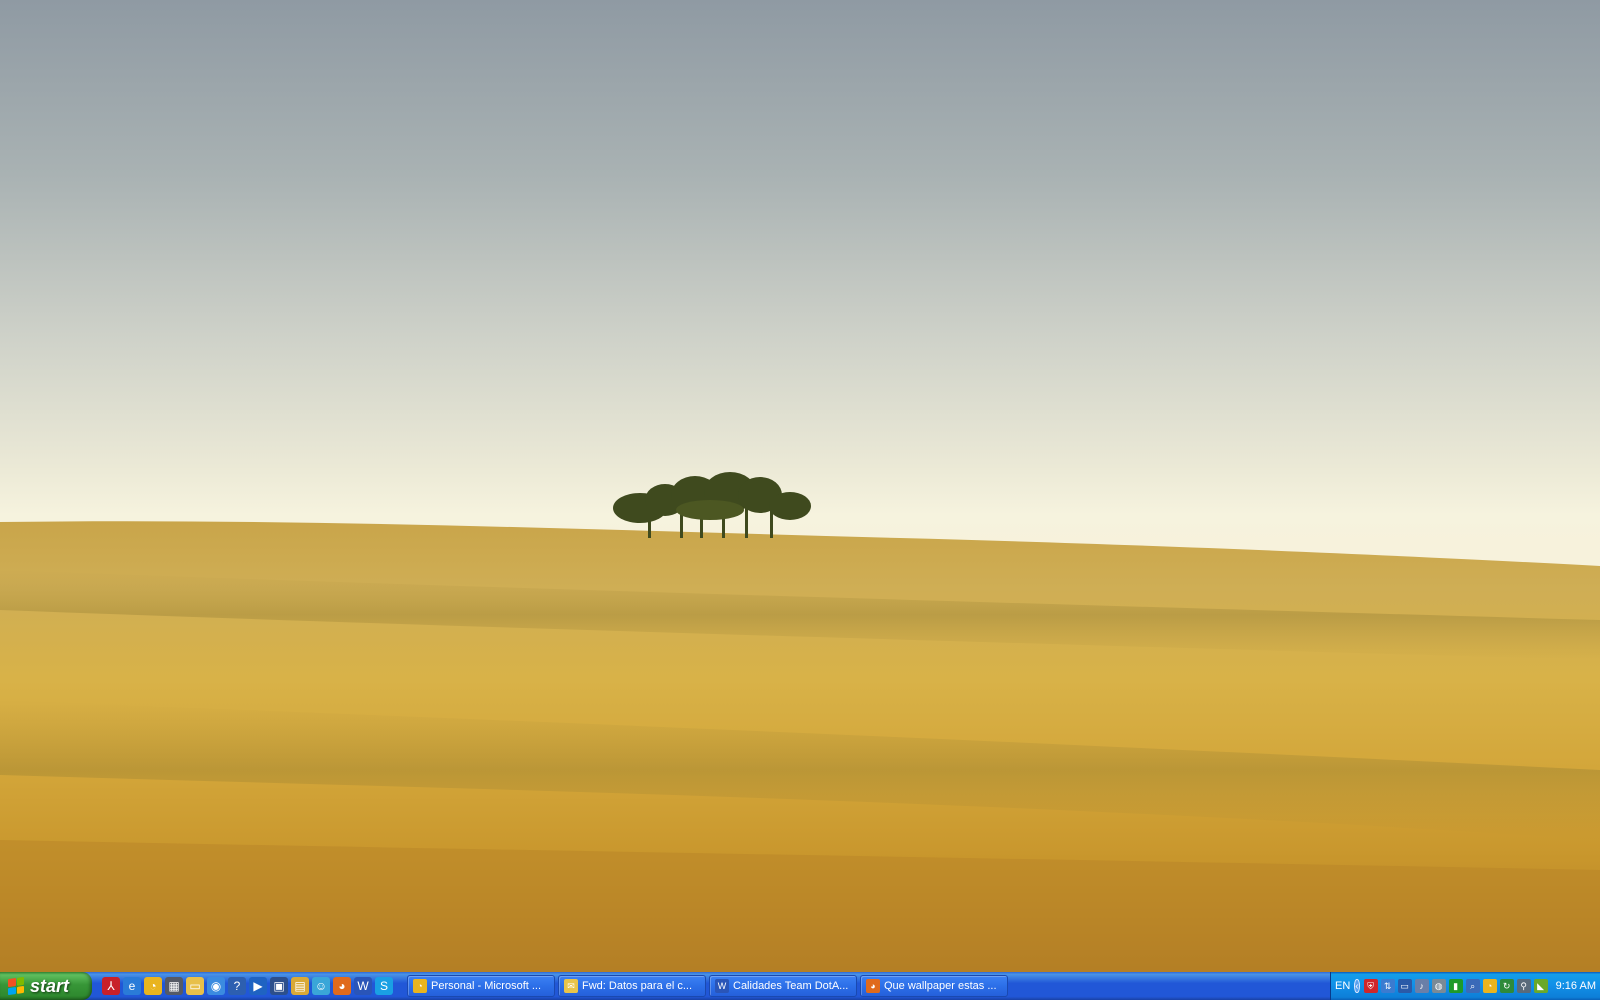 This screenshot has height=1000, width=1600. I want to click on internet-explorer-icon: e, so click(132, 986).